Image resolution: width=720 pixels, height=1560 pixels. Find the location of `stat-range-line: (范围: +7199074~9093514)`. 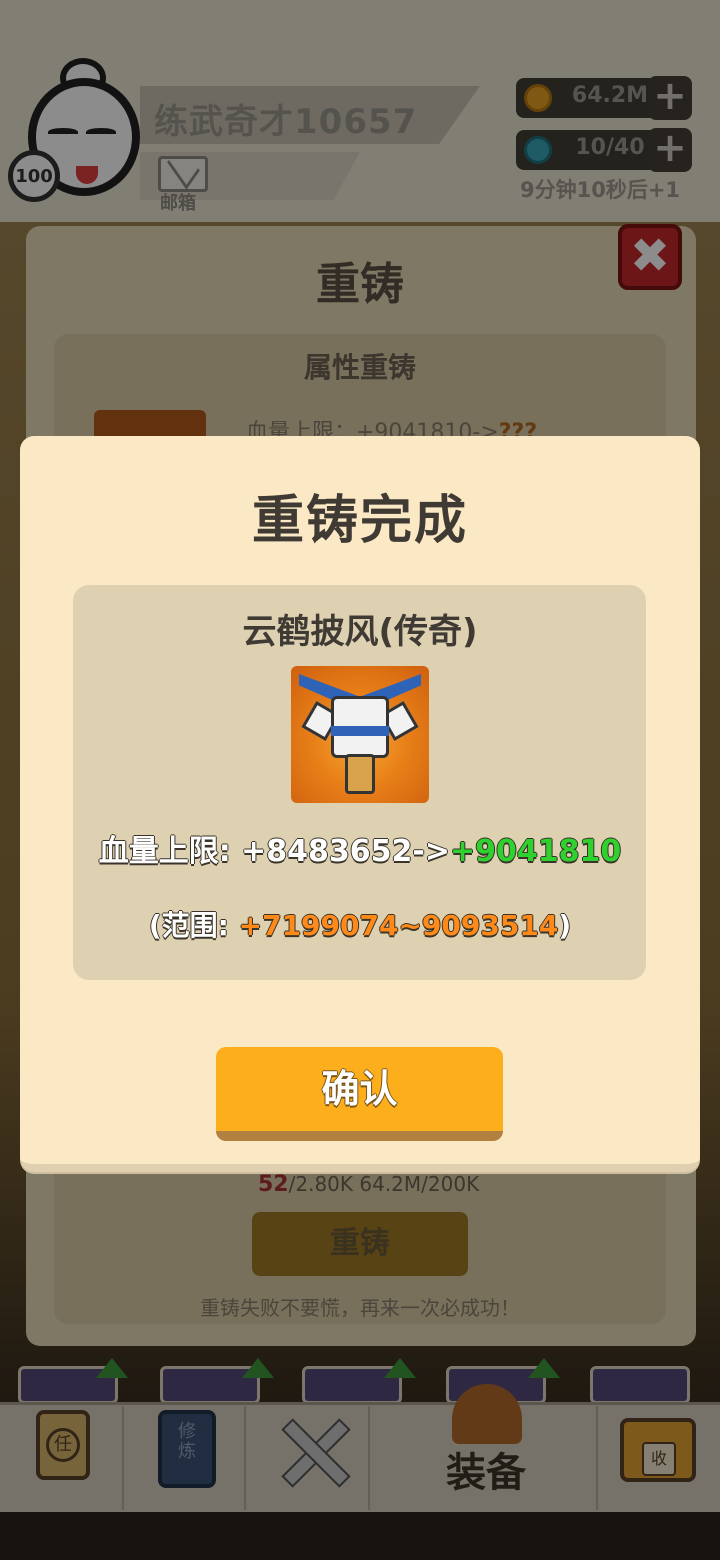

stat-range-line: (范围: +7199074~9093514) is located at coordinates (360, 924).